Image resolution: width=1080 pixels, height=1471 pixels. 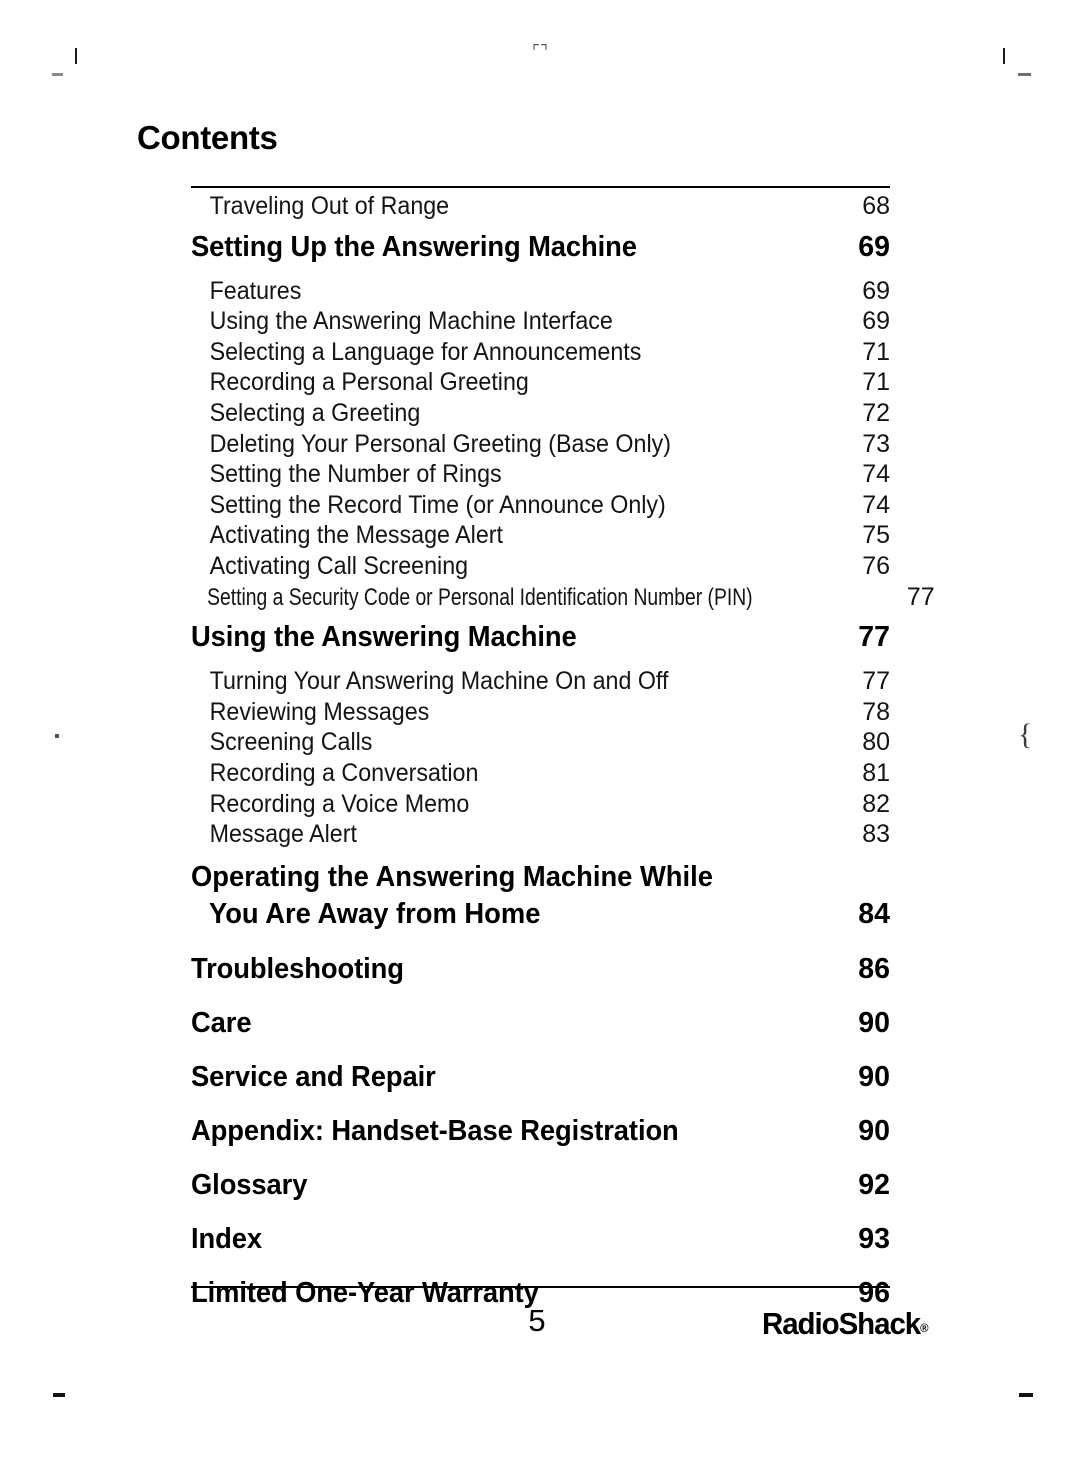 I want to click on toc-entry-page: 84, so click(x=874, y=913).